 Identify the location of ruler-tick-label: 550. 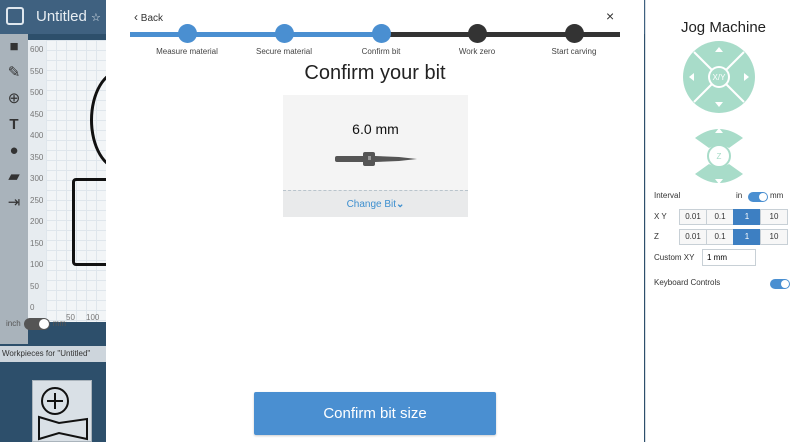
(37, 71).